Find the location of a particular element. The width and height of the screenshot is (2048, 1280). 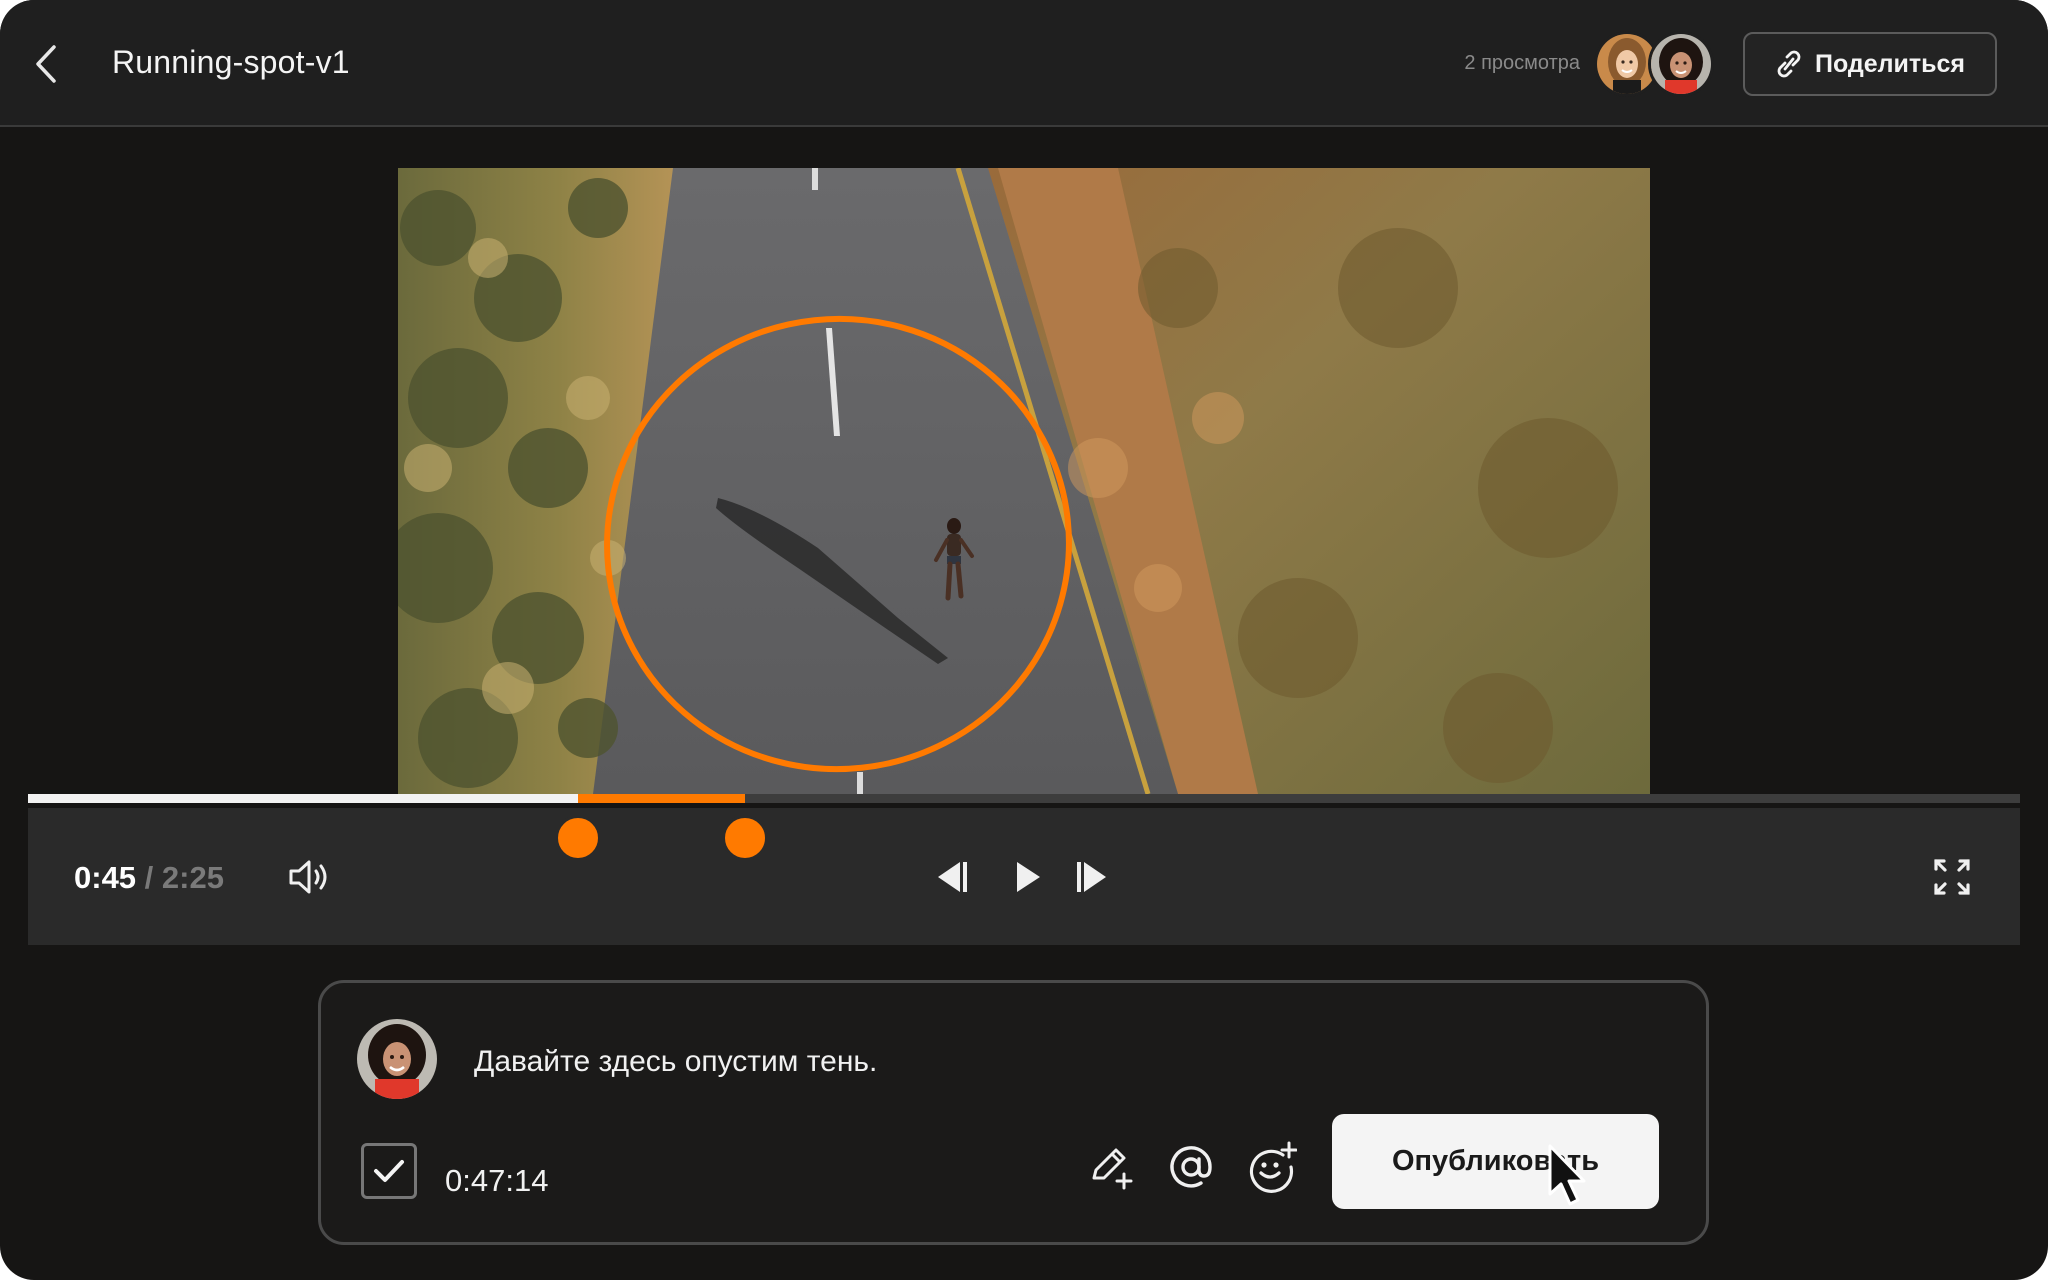

checkmark-icon is located at coordinates (389, 1171).